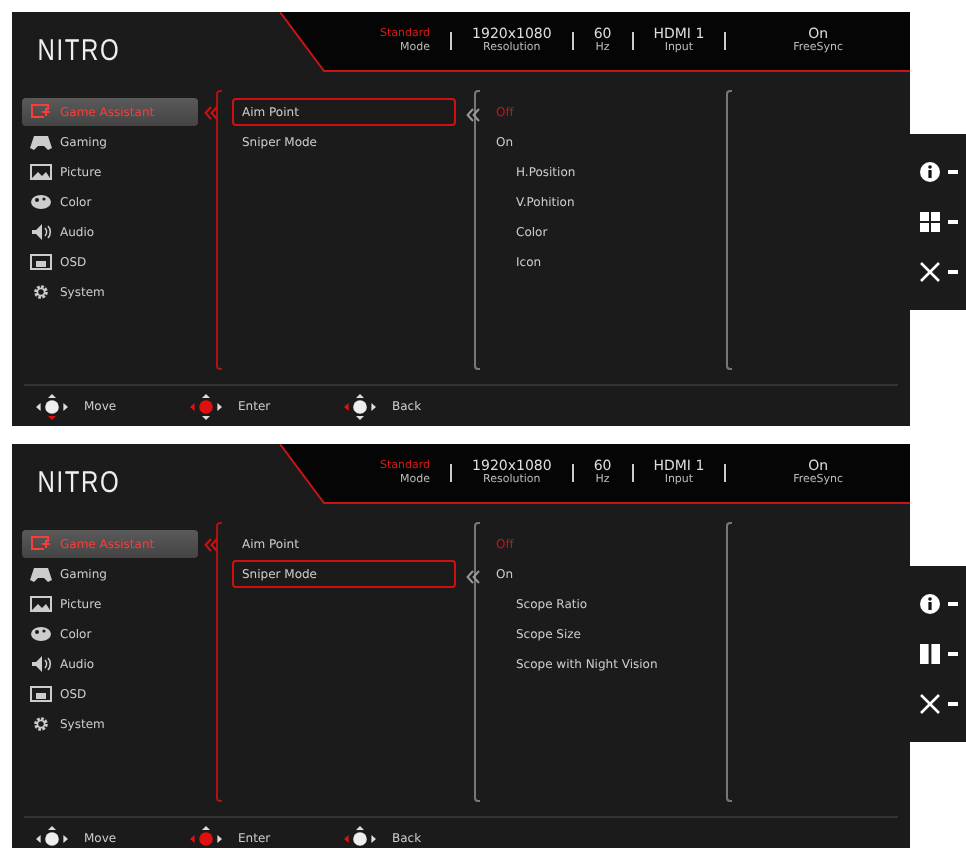 The image size is (966, 848). What do you see at coordinates (930, 222) in the screenshot?
I see `grid-icon` at bounding box center [930, 222].